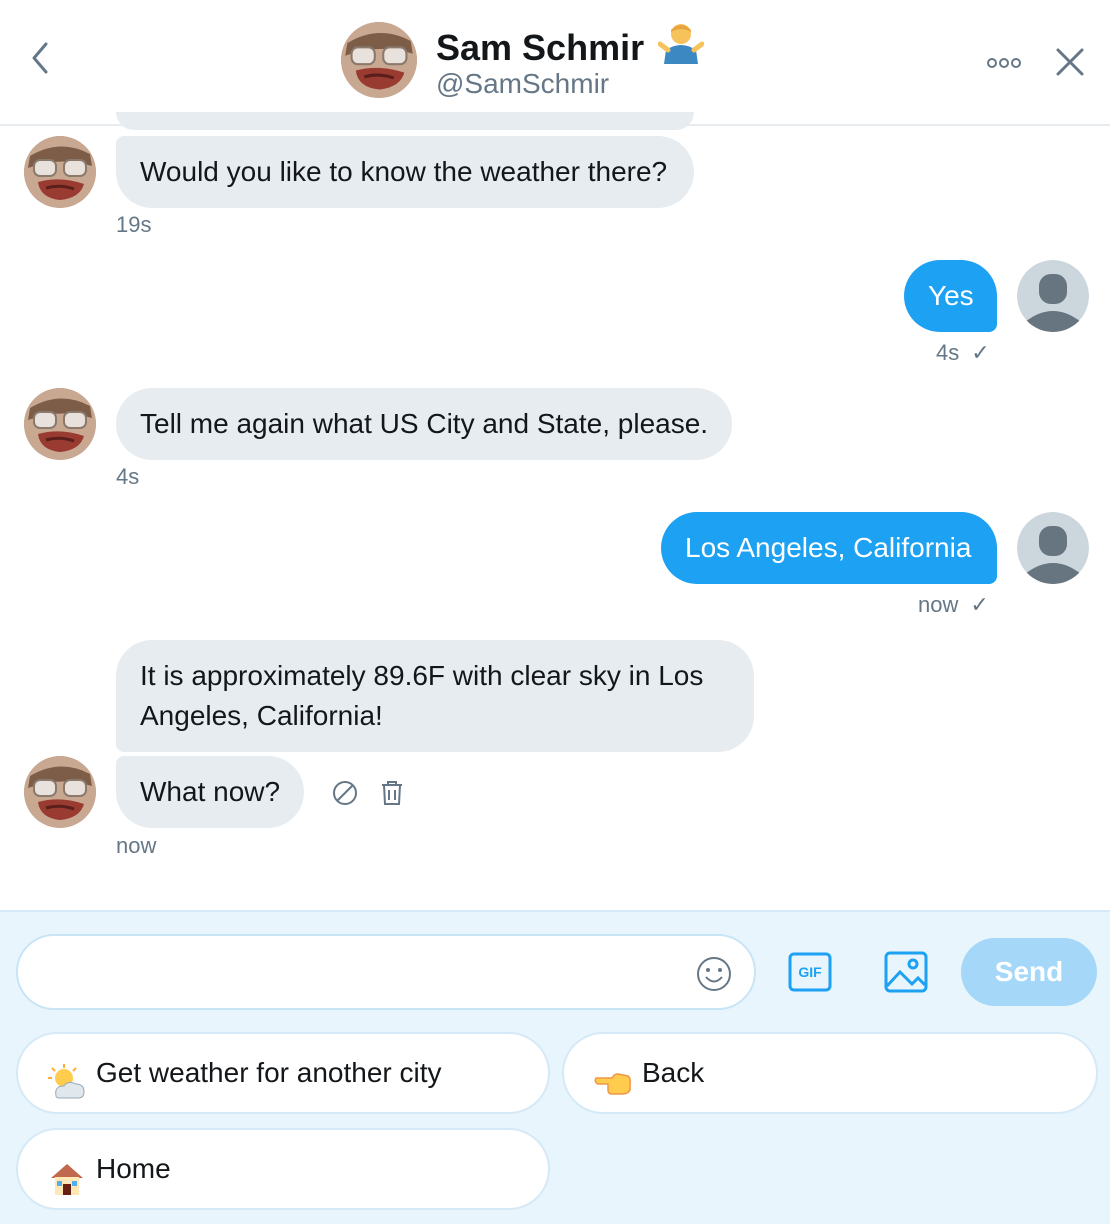 The height and width of the screenshot is (1224, 1110). Describe the element at coordinates (368, 795) in the screenshot. I see `message-actions` at that location.